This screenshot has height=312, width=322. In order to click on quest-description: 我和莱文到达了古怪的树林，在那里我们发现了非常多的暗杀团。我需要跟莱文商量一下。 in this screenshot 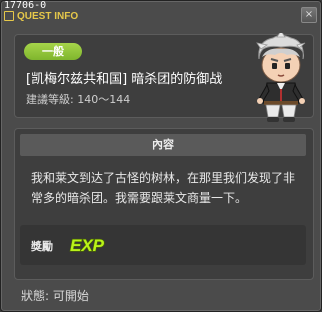, I will do `click(163, 188)`.